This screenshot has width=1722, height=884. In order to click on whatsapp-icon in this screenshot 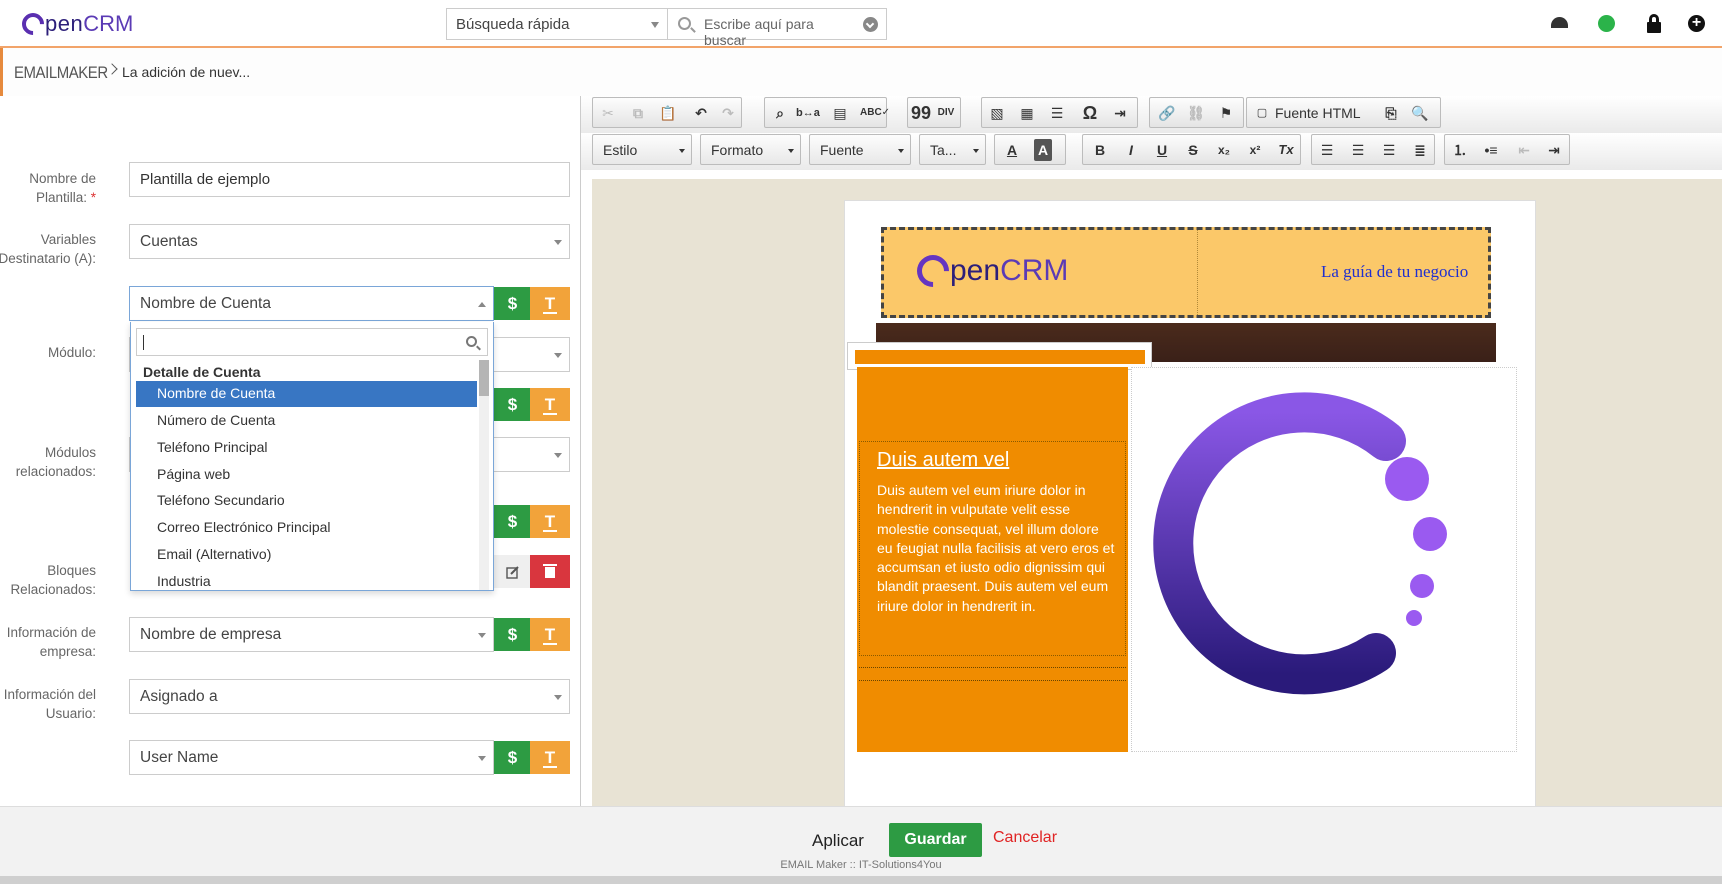, I will do `click(1607, 24)`.